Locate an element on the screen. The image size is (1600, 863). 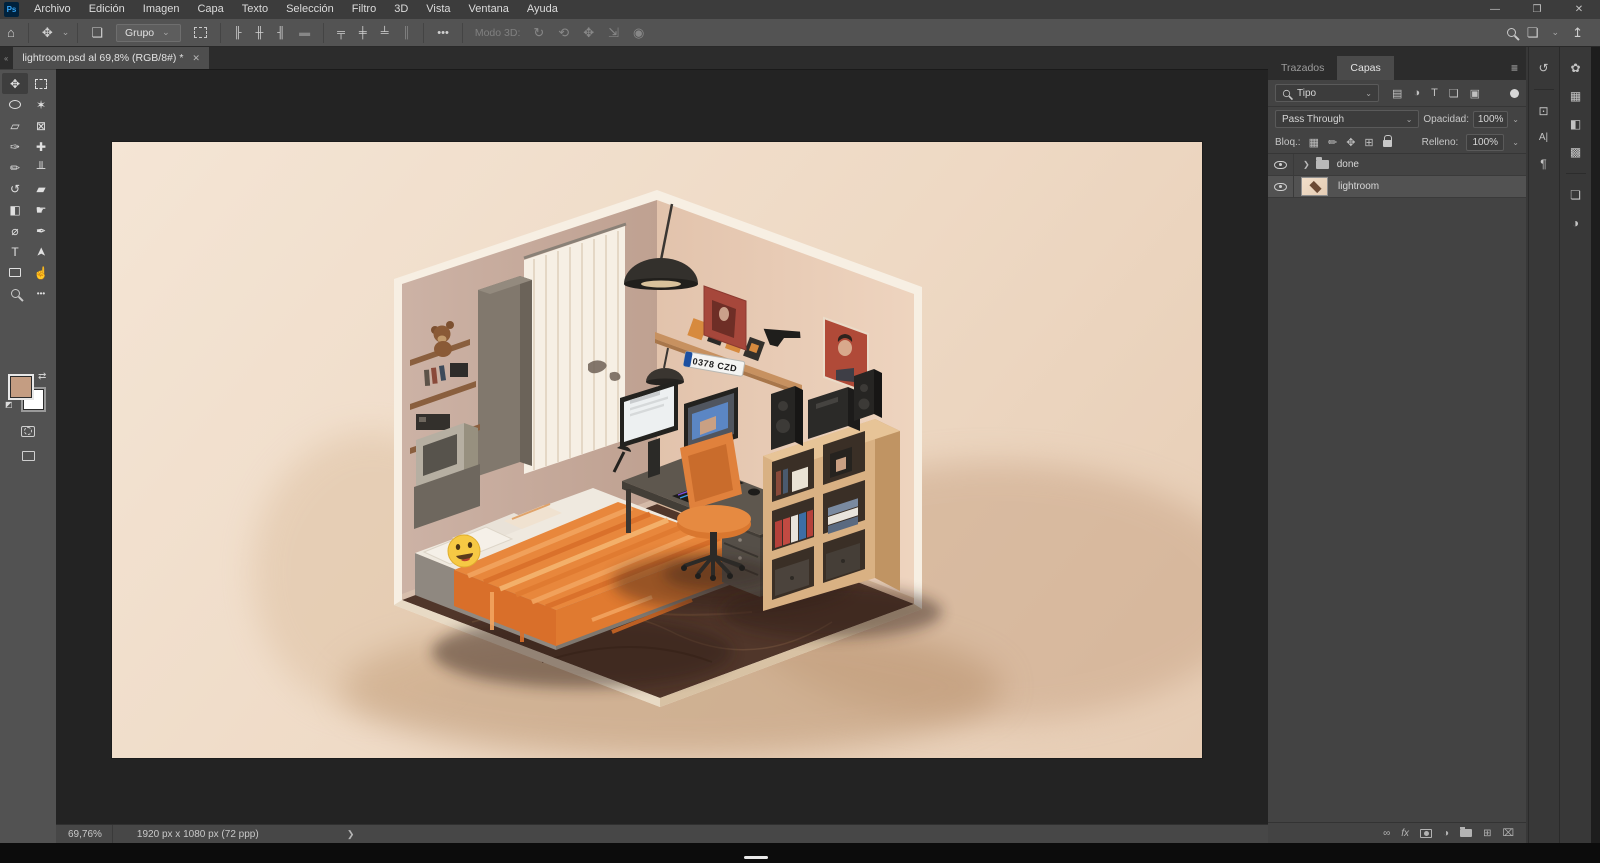
magic-wand-tool: ✶ is located at coordinates (41, 104).